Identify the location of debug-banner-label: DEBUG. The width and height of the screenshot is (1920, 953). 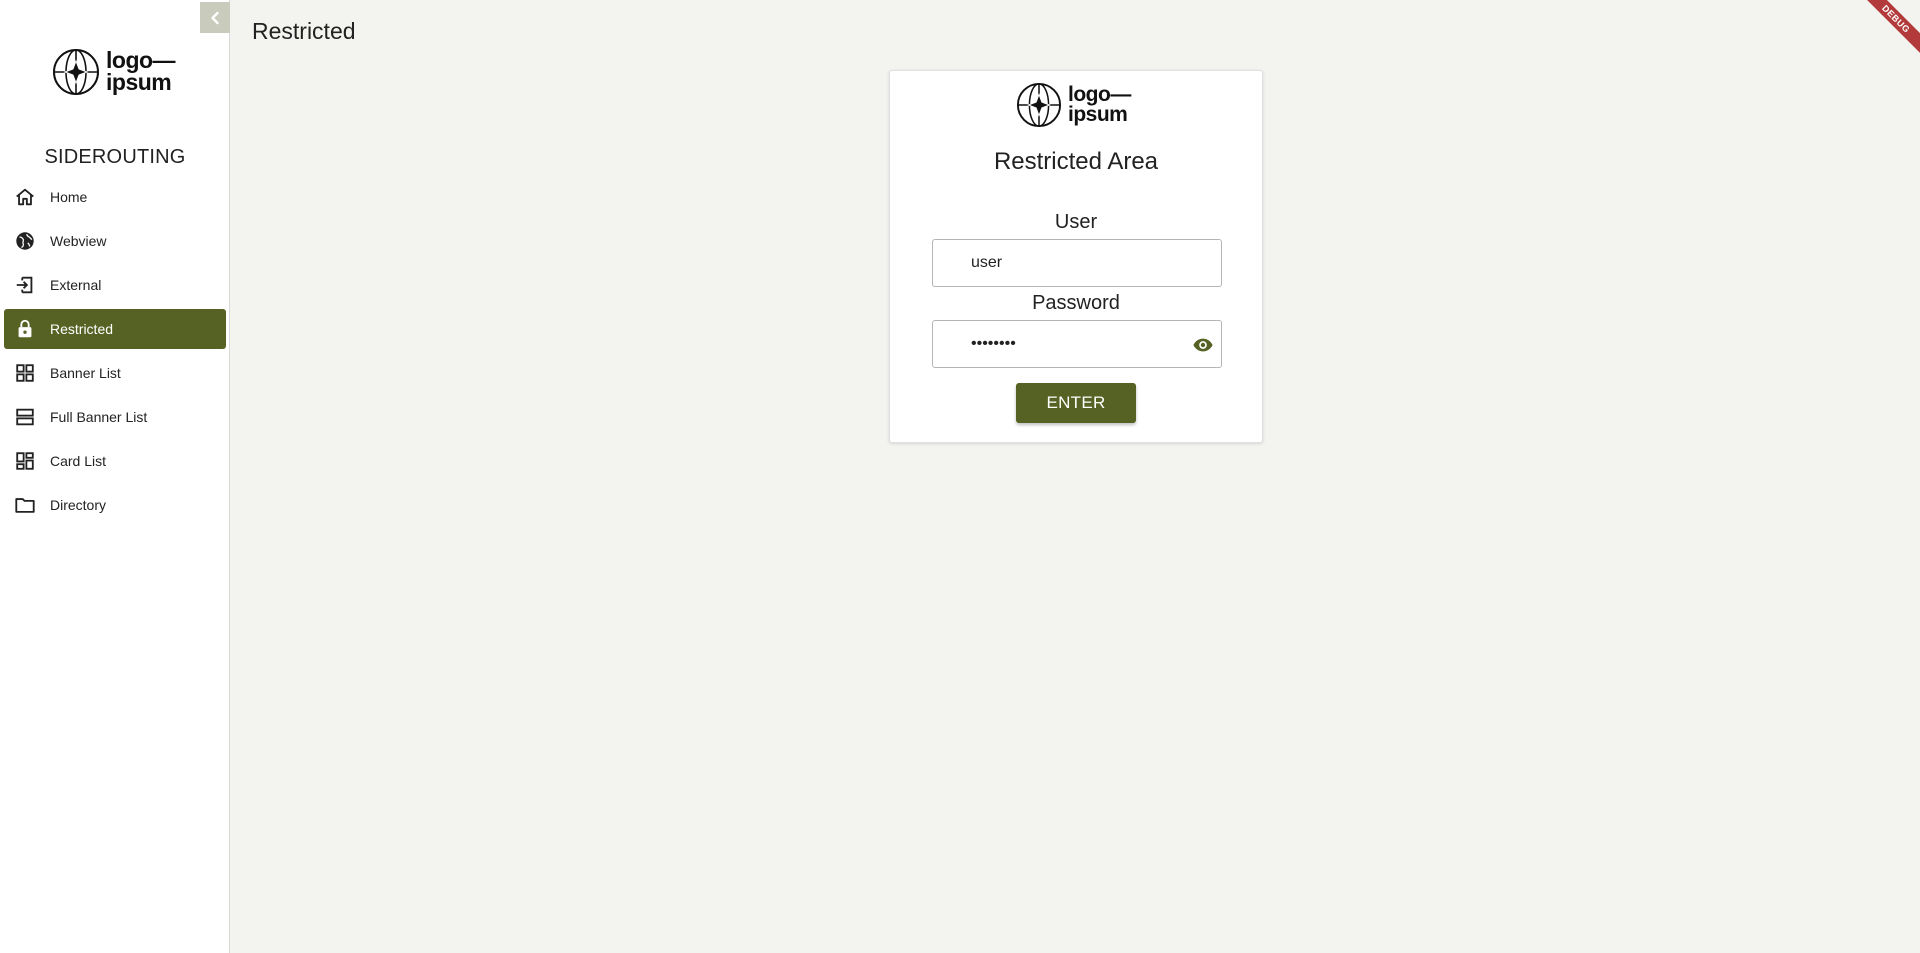
(1890, 30).